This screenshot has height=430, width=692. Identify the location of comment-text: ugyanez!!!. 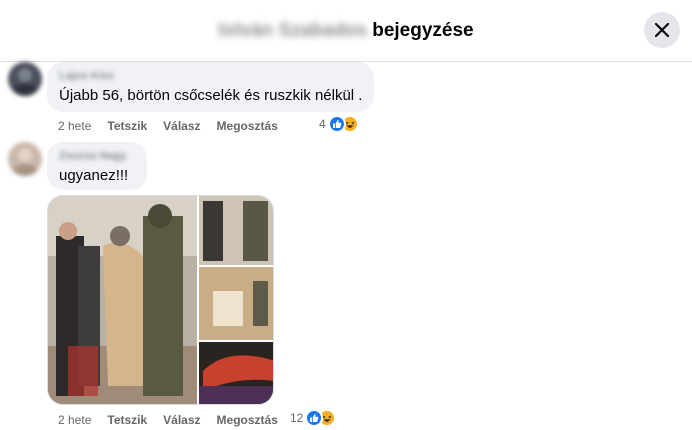
(94, 175).